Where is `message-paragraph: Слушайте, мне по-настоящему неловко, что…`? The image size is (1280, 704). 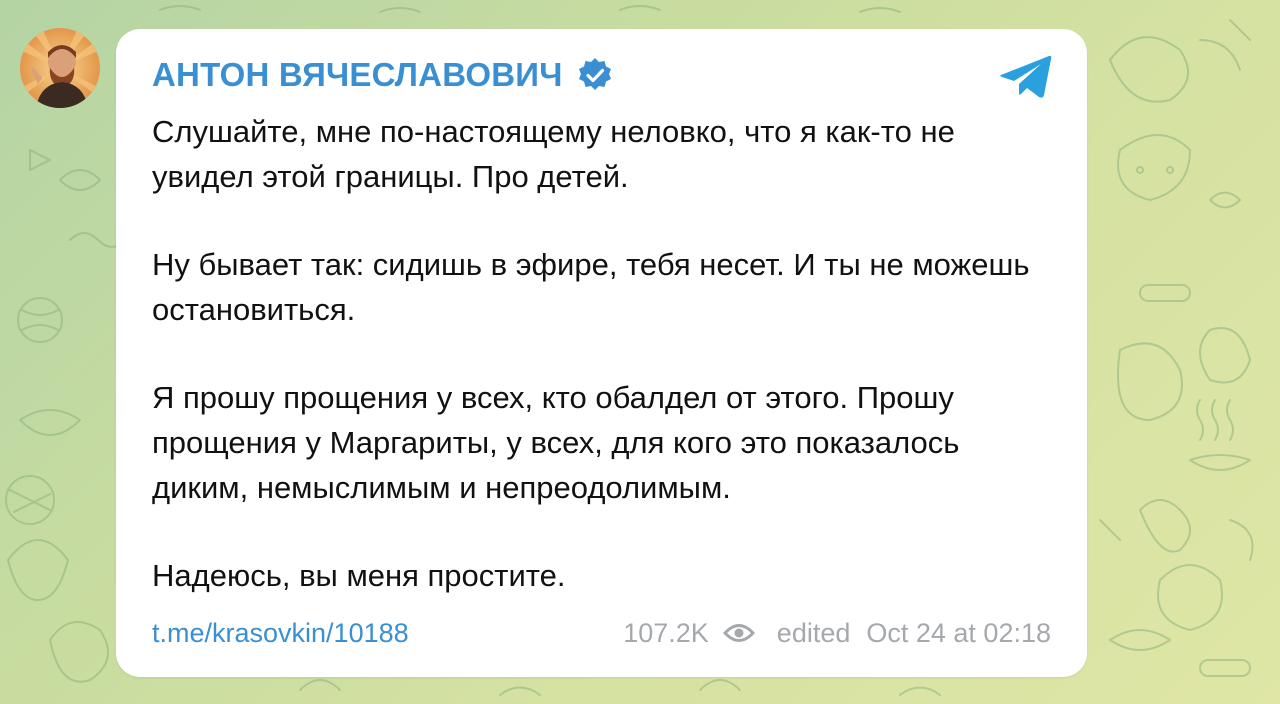
message-paragraph: Слушайте, мне по-настоящему неловко, что… is located at coordinates (553, 154).